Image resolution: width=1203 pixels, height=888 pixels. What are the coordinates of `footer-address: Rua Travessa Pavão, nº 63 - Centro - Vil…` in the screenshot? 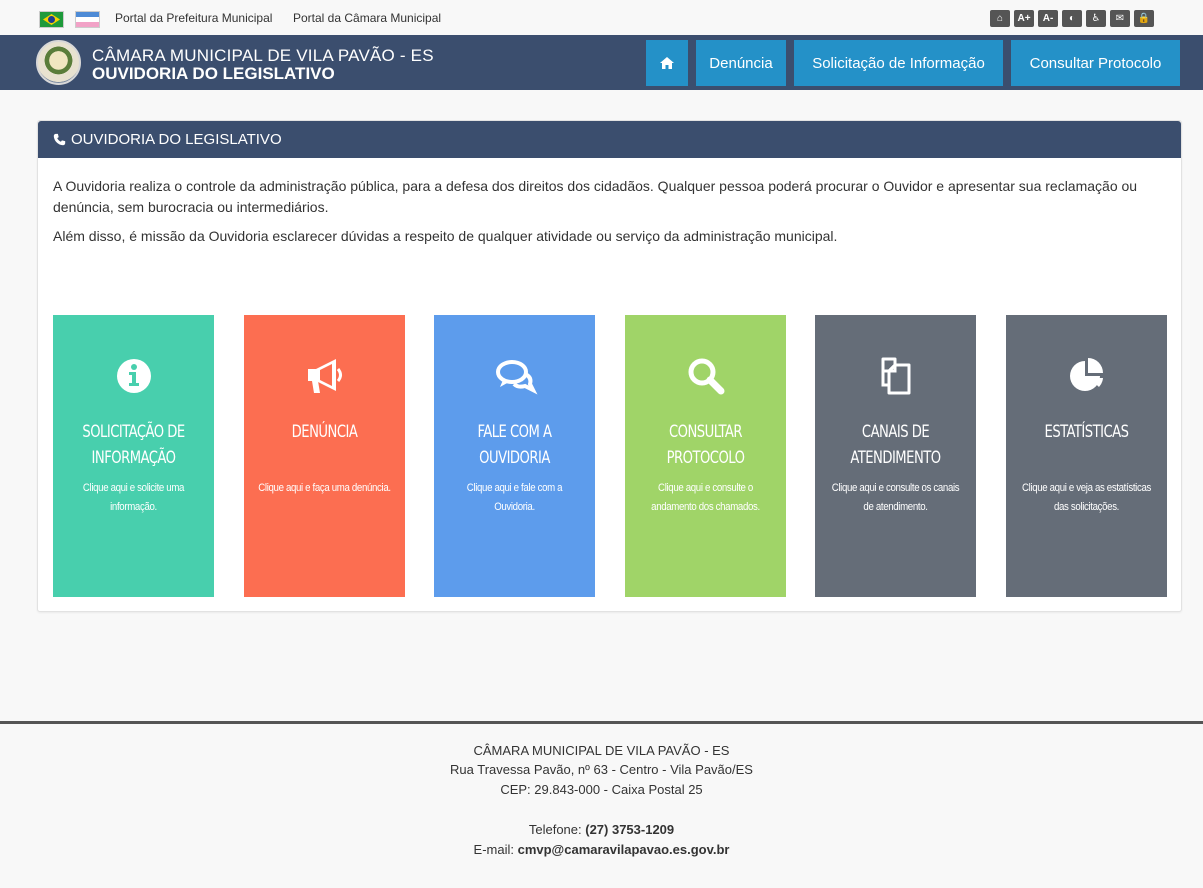 It's located at (601, 769).